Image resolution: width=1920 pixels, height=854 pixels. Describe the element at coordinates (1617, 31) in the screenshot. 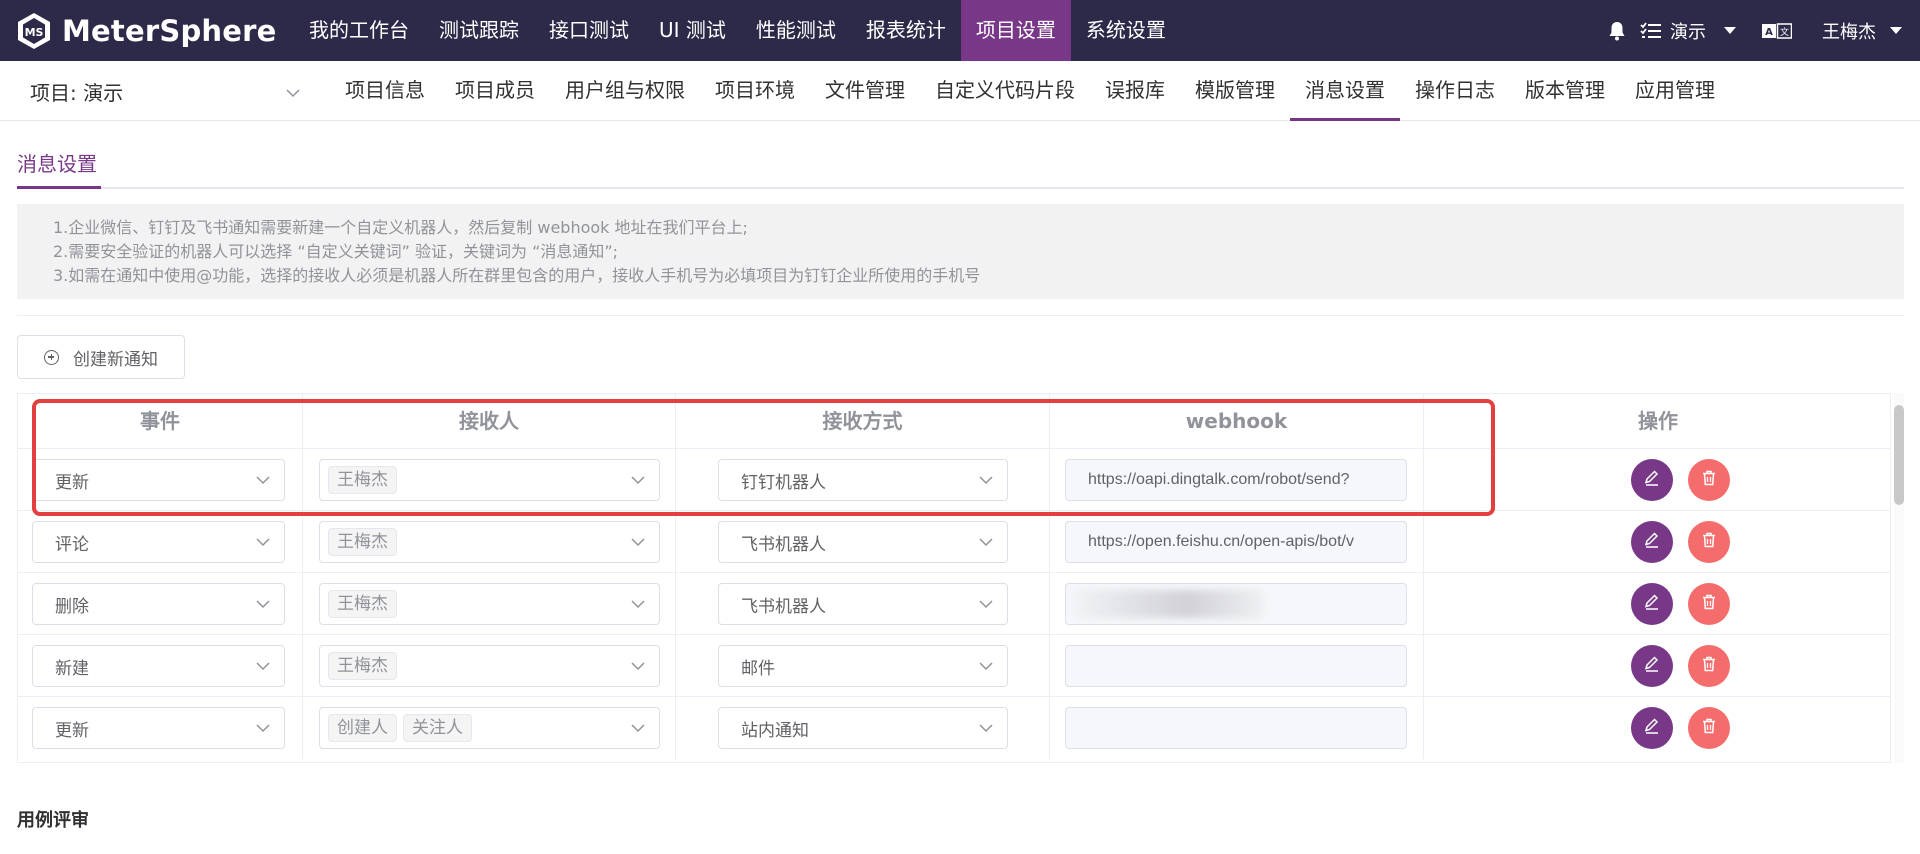

I see `bell-icon` at that location.